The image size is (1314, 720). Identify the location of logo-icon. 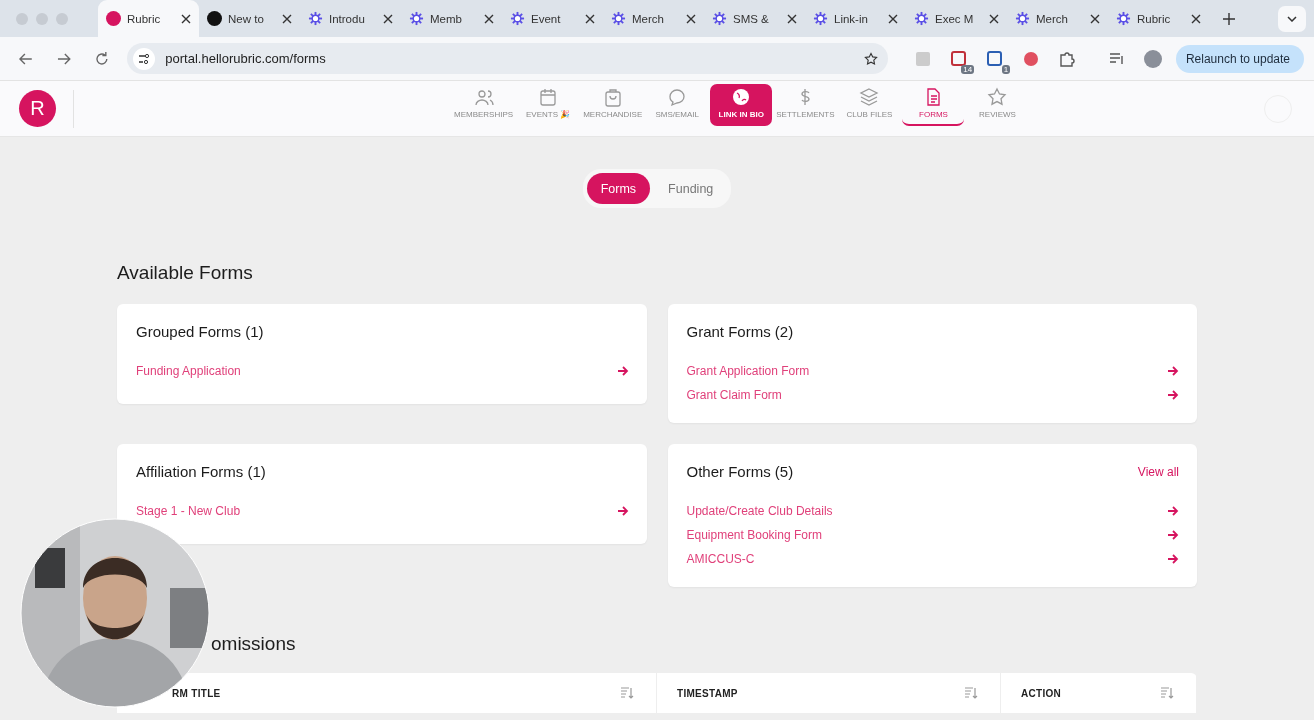
(214, 18).